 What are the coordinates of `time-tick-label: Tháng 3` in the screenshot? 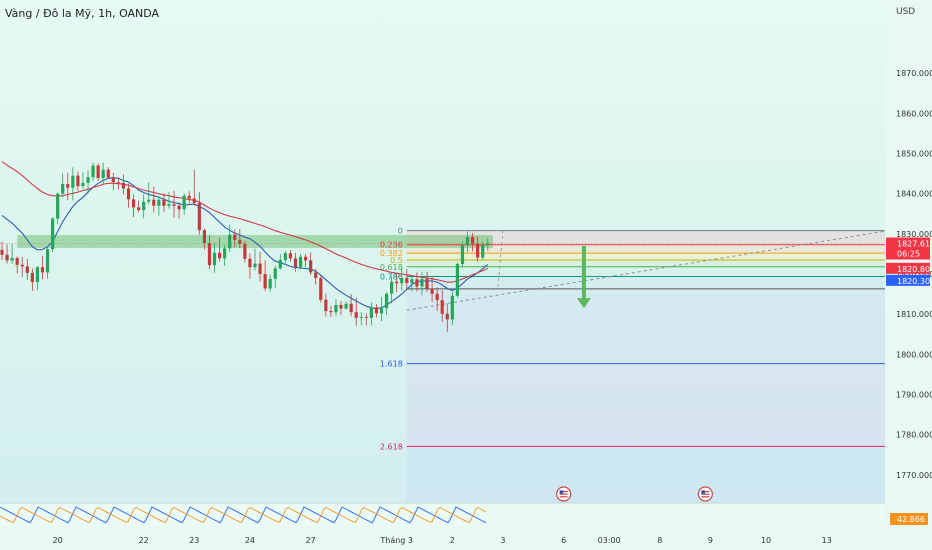 It's located at (396, 540).